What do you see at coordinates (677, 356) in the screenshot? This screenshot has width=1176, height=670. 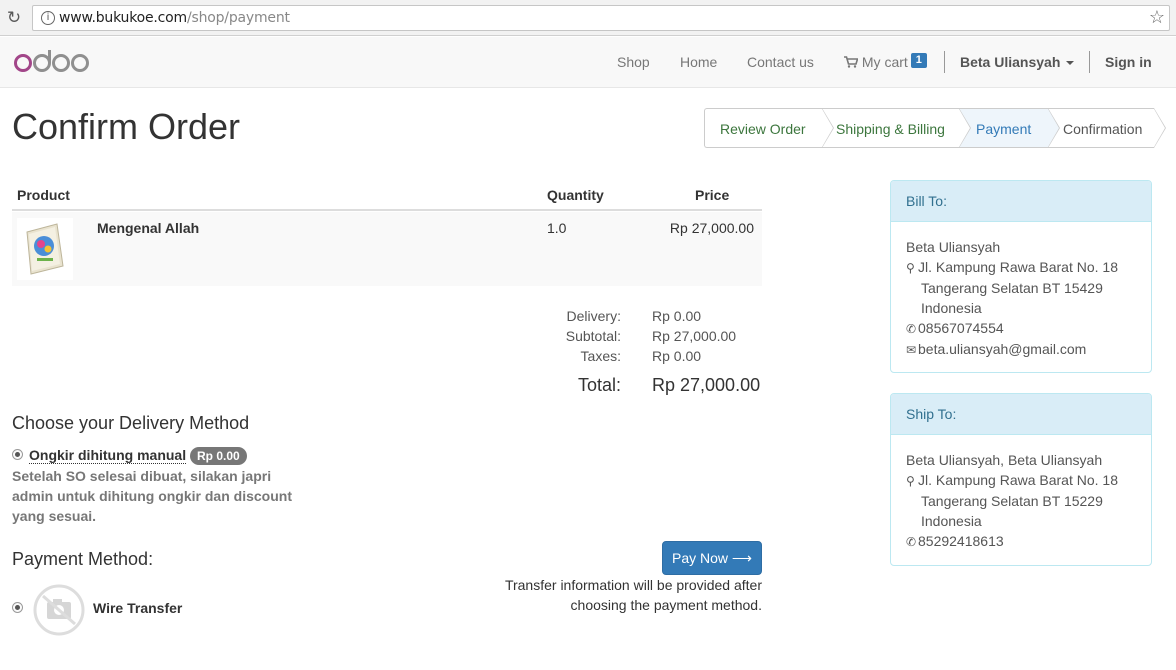 I see `taxes-value: Rp 0.00` at bounding box center [677, 356].